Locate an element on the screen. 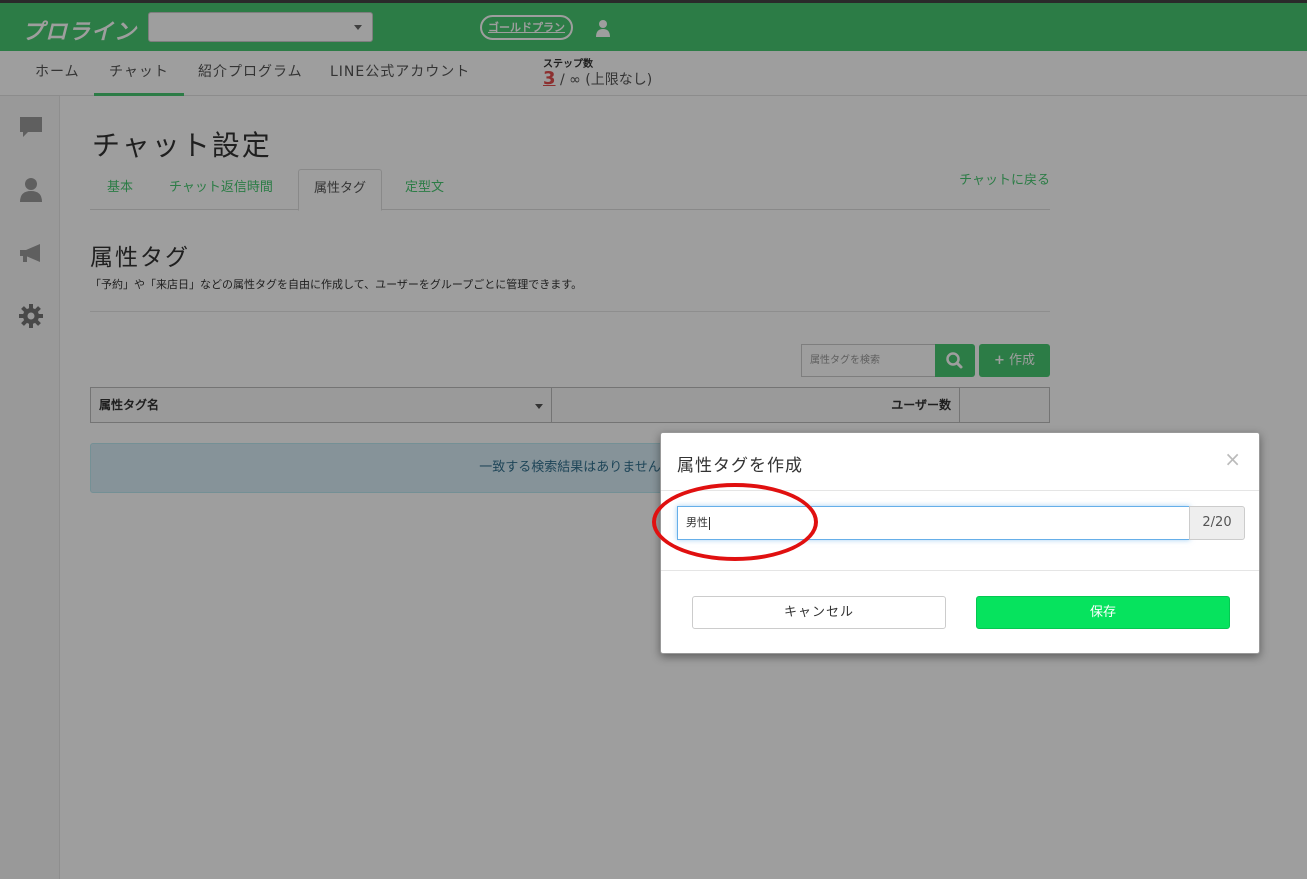 This screenshot has height=879, width=1307. modal-divider is located at coordinates (960, 570).